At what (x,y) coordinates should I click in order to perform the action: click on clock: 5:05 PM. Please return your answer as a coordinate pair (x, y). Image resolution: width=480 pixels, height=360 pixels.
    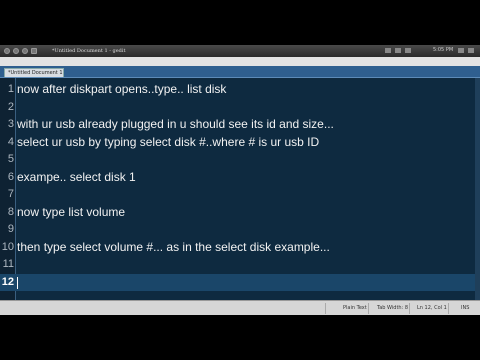
    Looking at the image, I should click on (443, 50).